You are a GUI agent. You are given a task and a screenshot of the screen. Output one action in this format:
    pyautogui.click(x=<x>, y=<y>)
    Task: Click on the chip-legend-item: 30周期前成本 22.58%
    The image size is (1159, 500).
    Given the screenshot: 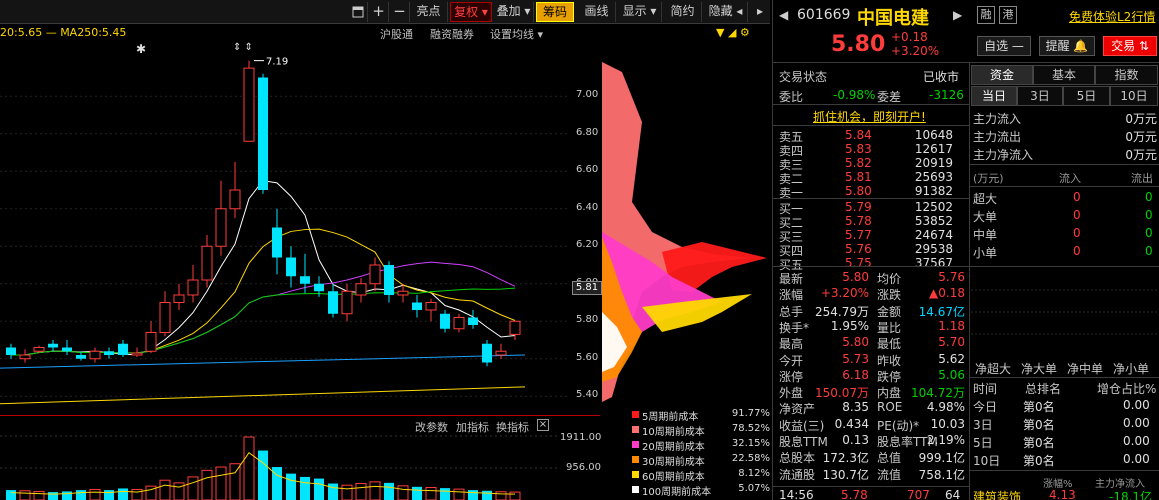 What is the action you would take?
    pyautogui.click(x=701, y=460)
    